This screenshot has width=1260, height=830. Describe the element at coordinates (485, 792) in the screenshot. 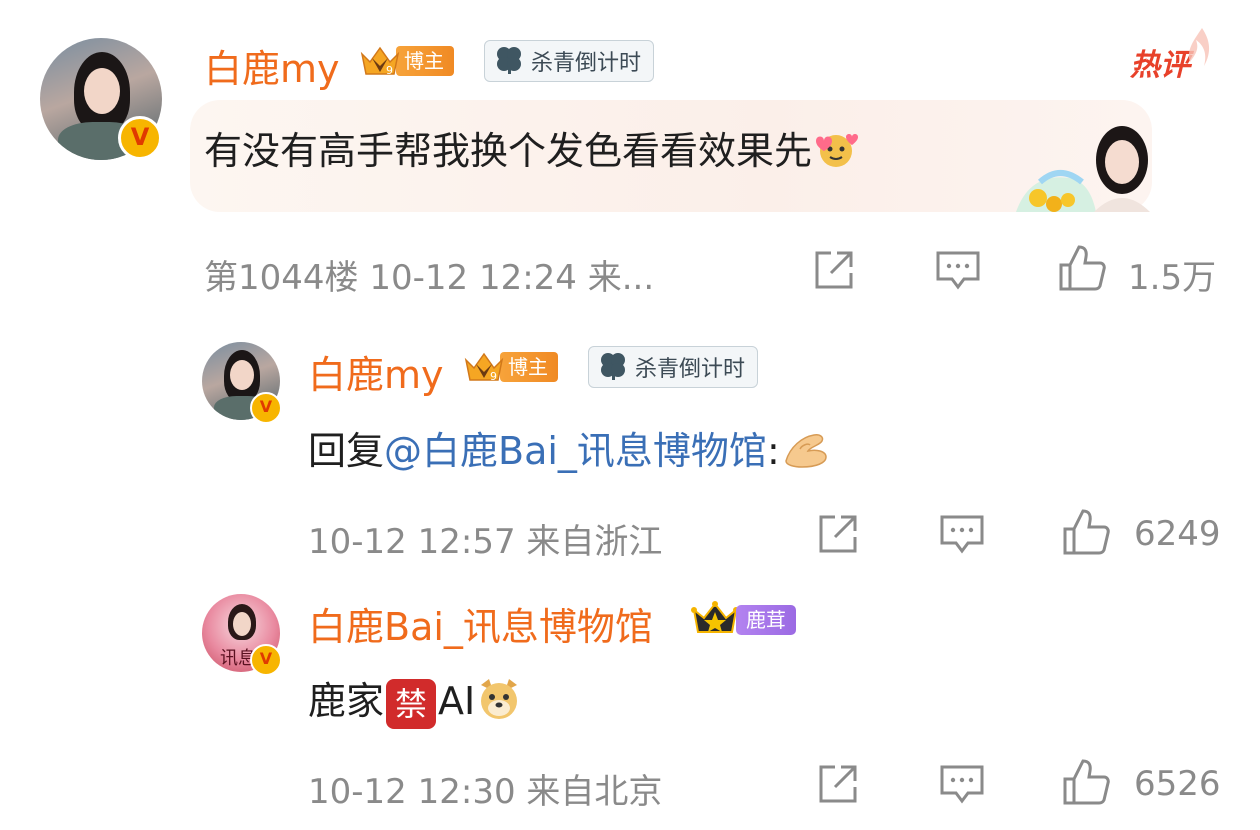

I see `reply-meta: 10-12 12:30 来自北京` at that location.